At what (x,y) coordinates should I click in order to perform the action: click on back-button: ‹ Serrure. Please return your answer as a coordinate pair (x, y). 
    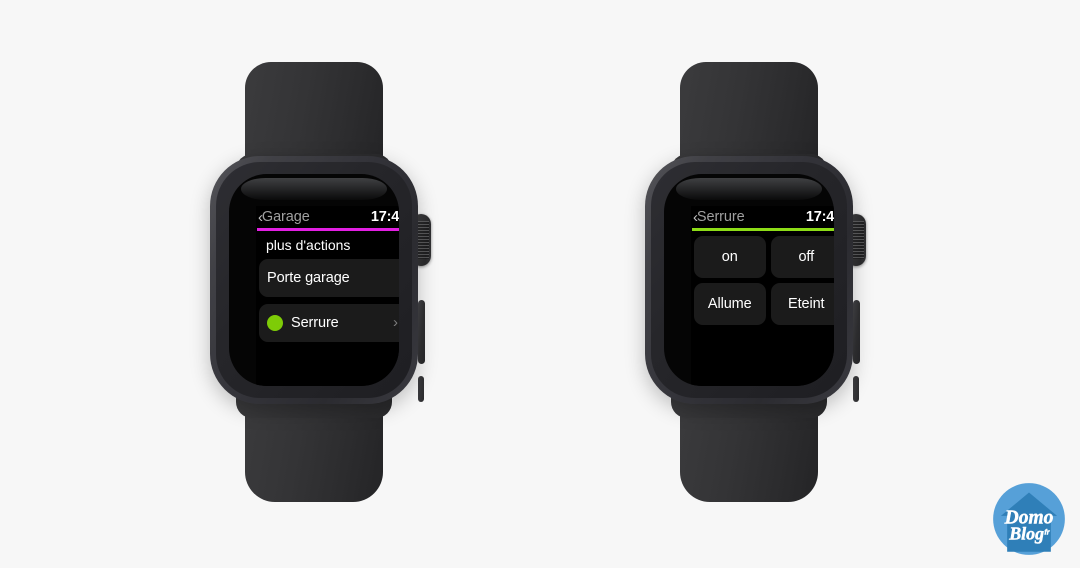
    Looking at the image, I should click on (719, 217).